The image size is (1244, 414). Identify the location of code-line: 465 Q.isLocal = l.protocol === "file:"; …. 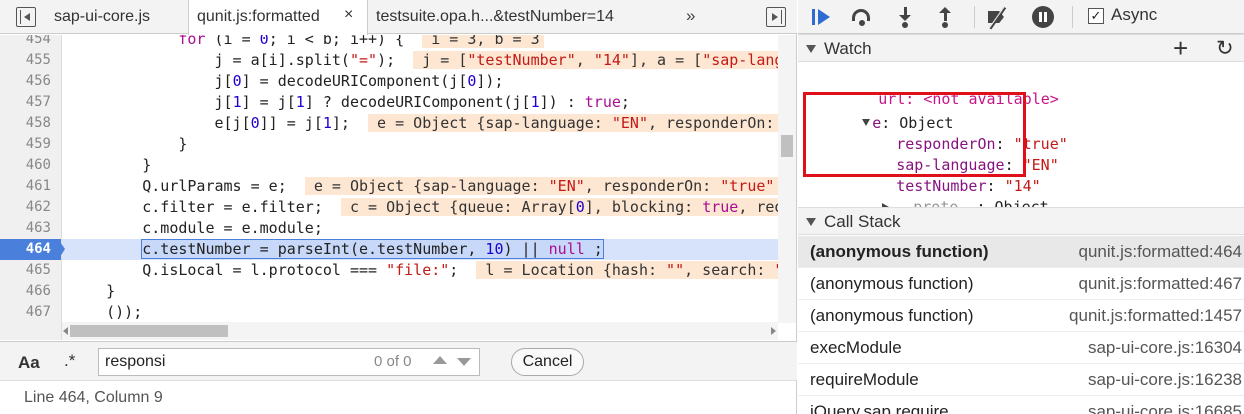
(389, 270).